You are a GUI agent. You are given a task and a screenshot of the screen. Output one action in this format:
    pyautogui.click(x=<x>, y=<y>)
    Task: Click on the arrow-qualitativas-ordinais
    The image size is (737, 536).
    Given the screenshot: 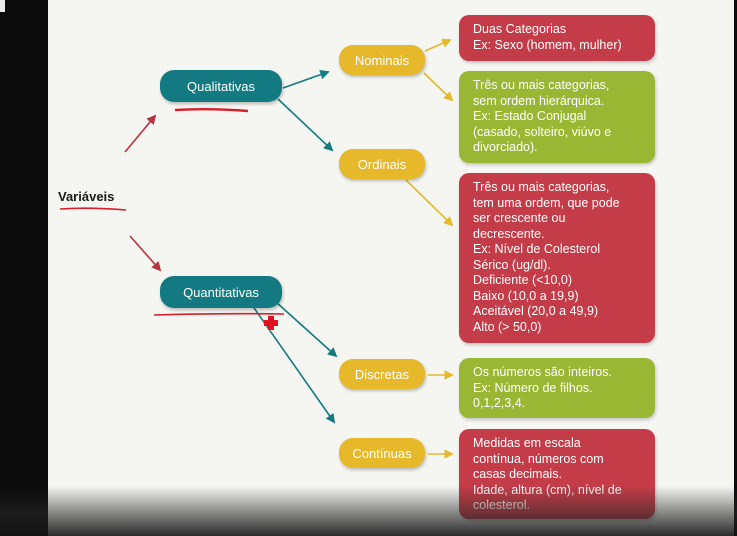 What is the action you would take?
    pyautogui.click(x=305, y=125)
    